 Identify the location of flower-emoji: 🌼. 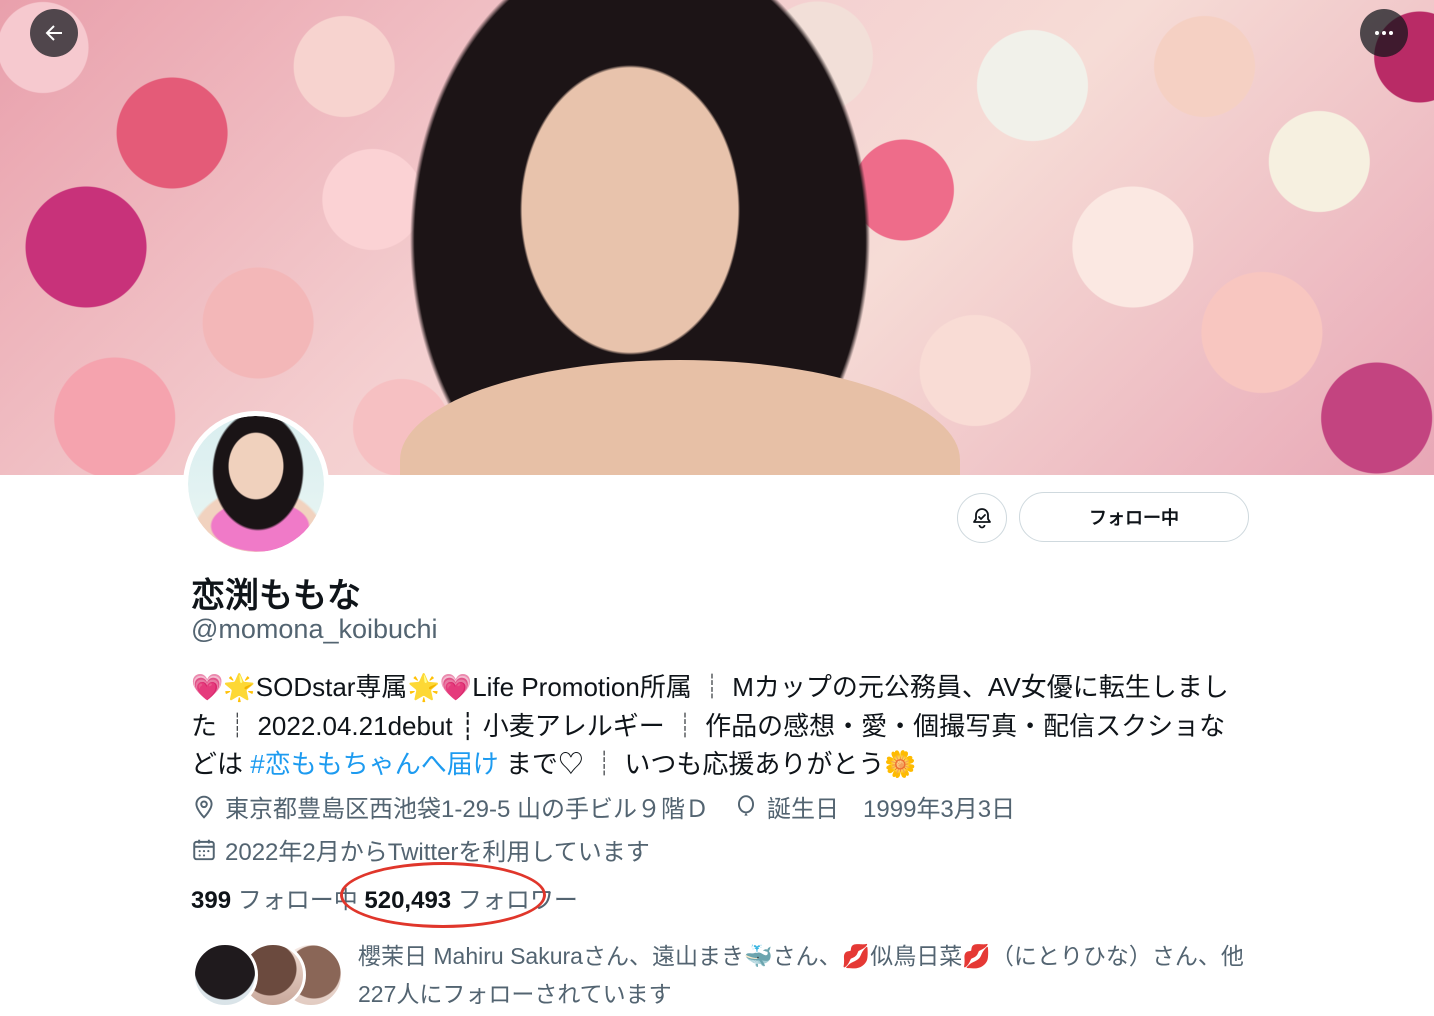
(900, 765).